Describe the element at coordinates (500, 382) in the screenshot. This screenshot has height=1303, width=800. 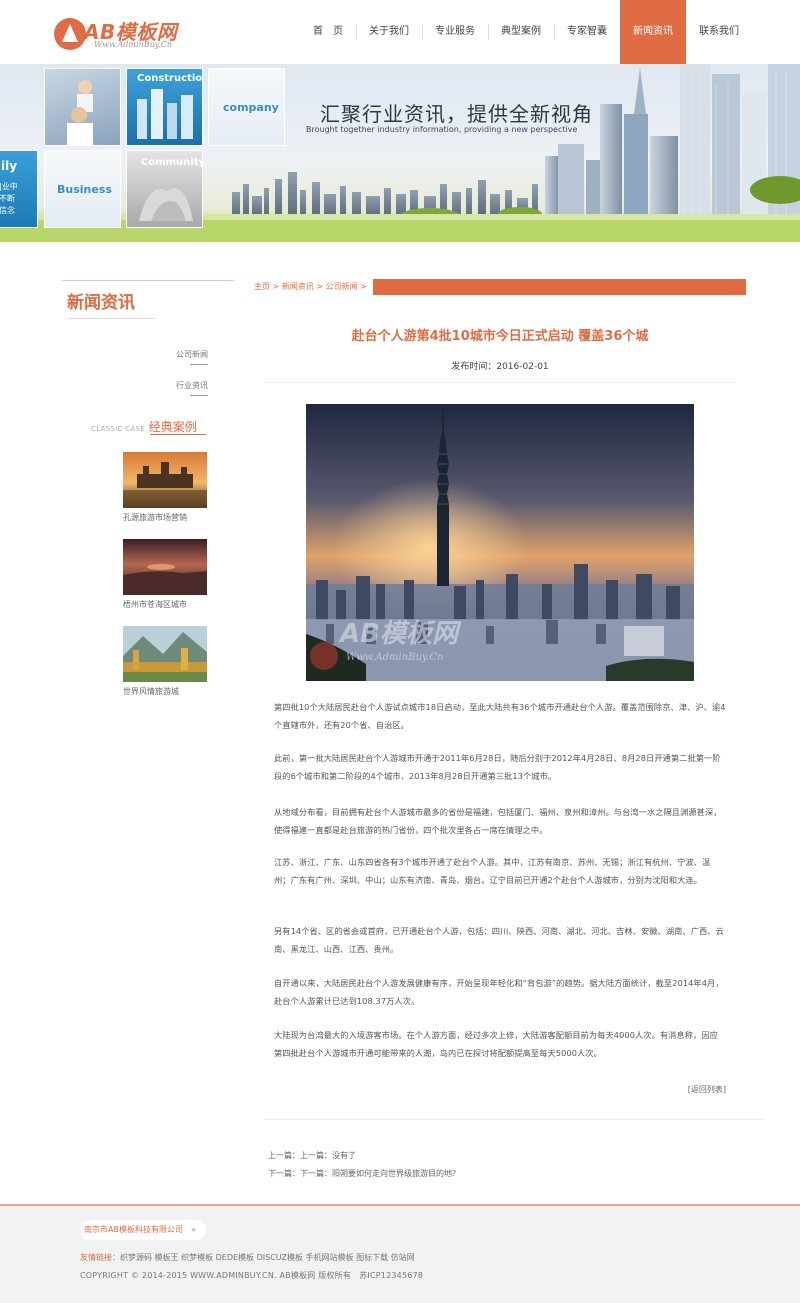
I see `article-divider` at that location.